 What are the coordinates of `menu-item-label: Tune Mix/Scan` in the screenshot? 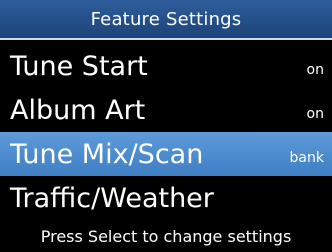 It's located at (107, 154).